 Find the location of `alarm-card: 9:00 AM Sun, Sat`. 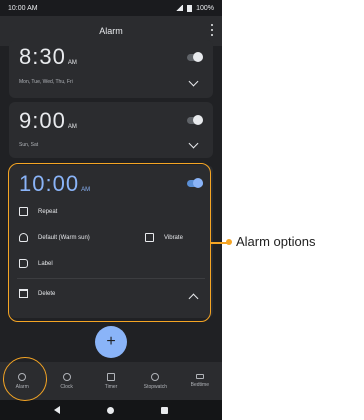

alarm-card: 9:00 AM Sun, Sat is located at coordinates (111, 130).